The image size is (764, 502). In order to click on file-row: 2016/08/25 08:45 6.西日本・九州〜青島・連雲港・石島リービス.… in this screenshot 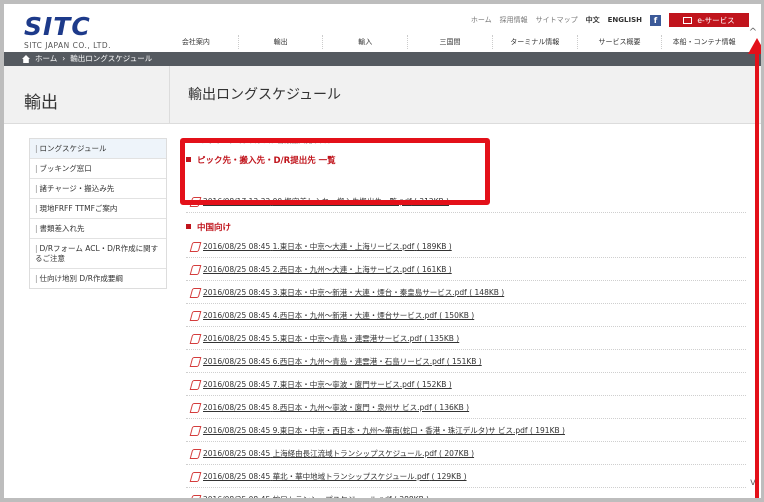, I will do `click(466, 361)`.